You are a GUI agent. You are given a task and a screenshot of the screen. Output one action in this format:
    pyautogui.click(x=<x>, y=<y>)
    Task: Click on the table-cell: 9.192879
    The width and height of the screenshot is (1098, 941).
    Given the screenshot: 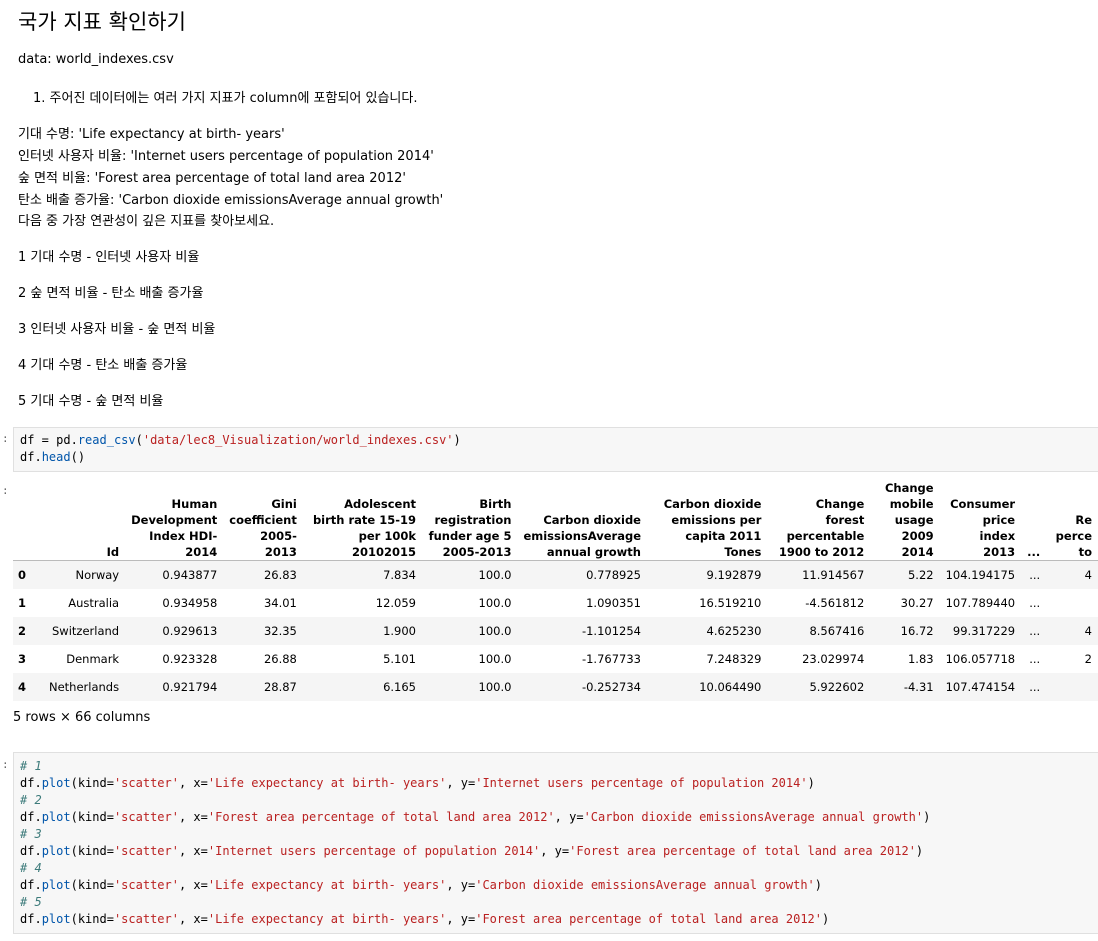 What is the action you would take?
    pyautogui.click(x=734, y=575)
    